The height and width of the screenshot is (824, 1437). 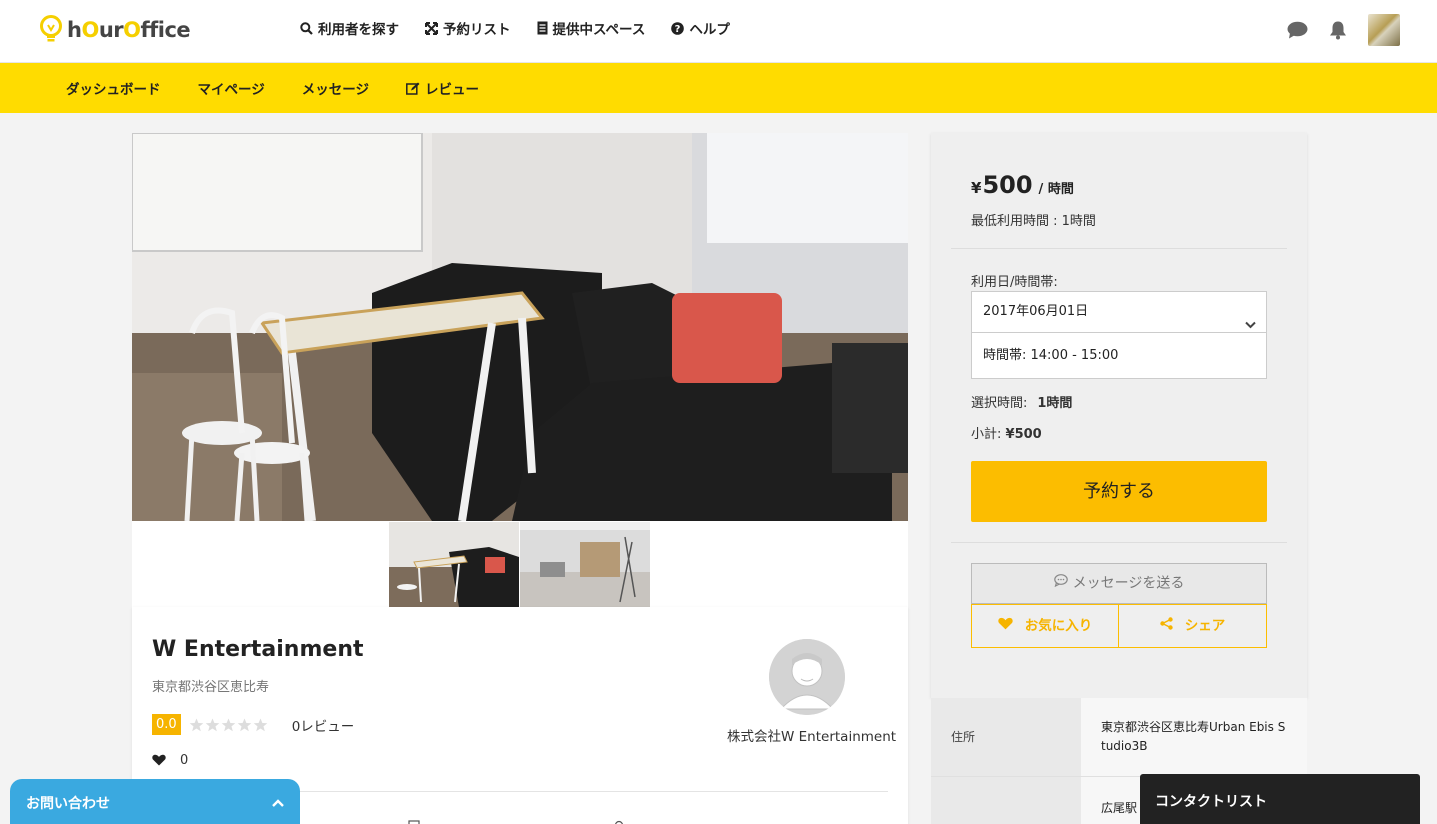 I want to click on bell-icon, so click(x=1338, y=30).